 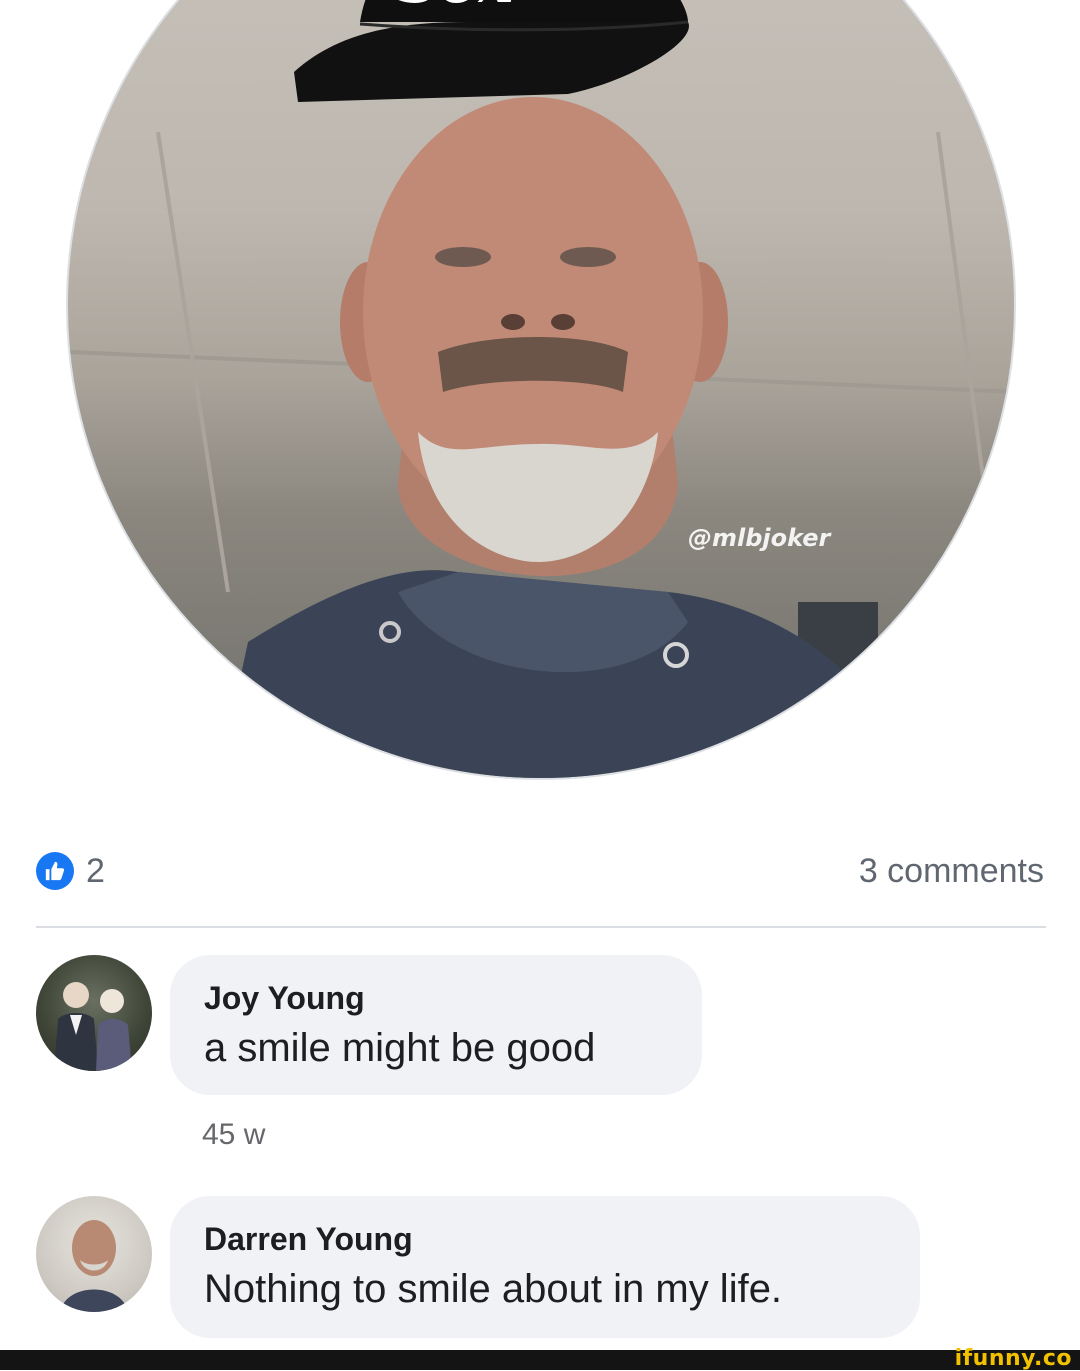 I want to click on reaction-summary: 2 3 comments, so click(x=541, y=871).